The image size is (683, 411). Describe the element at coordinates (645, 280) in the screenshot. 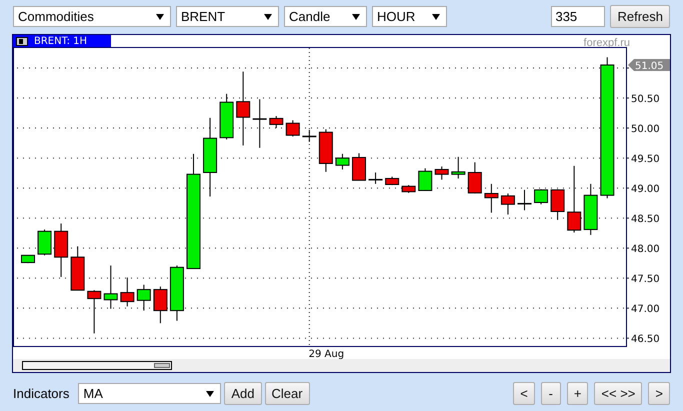

I see `price-label: 47.50` at that location.